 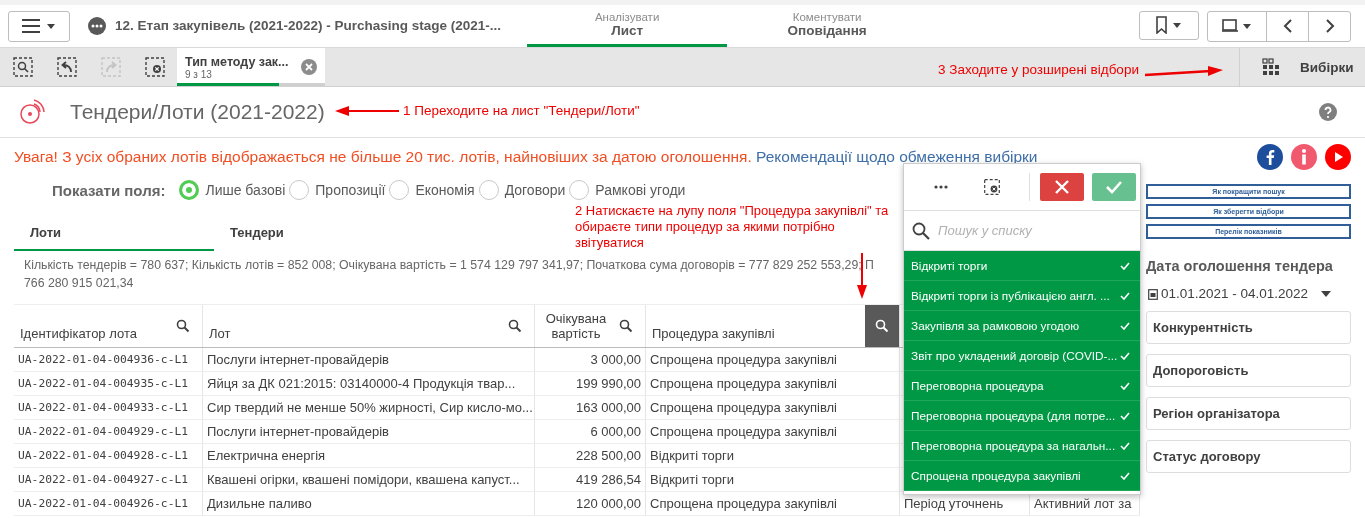 I want to click on view-tab: Лоти, so click(x=114, y=233).